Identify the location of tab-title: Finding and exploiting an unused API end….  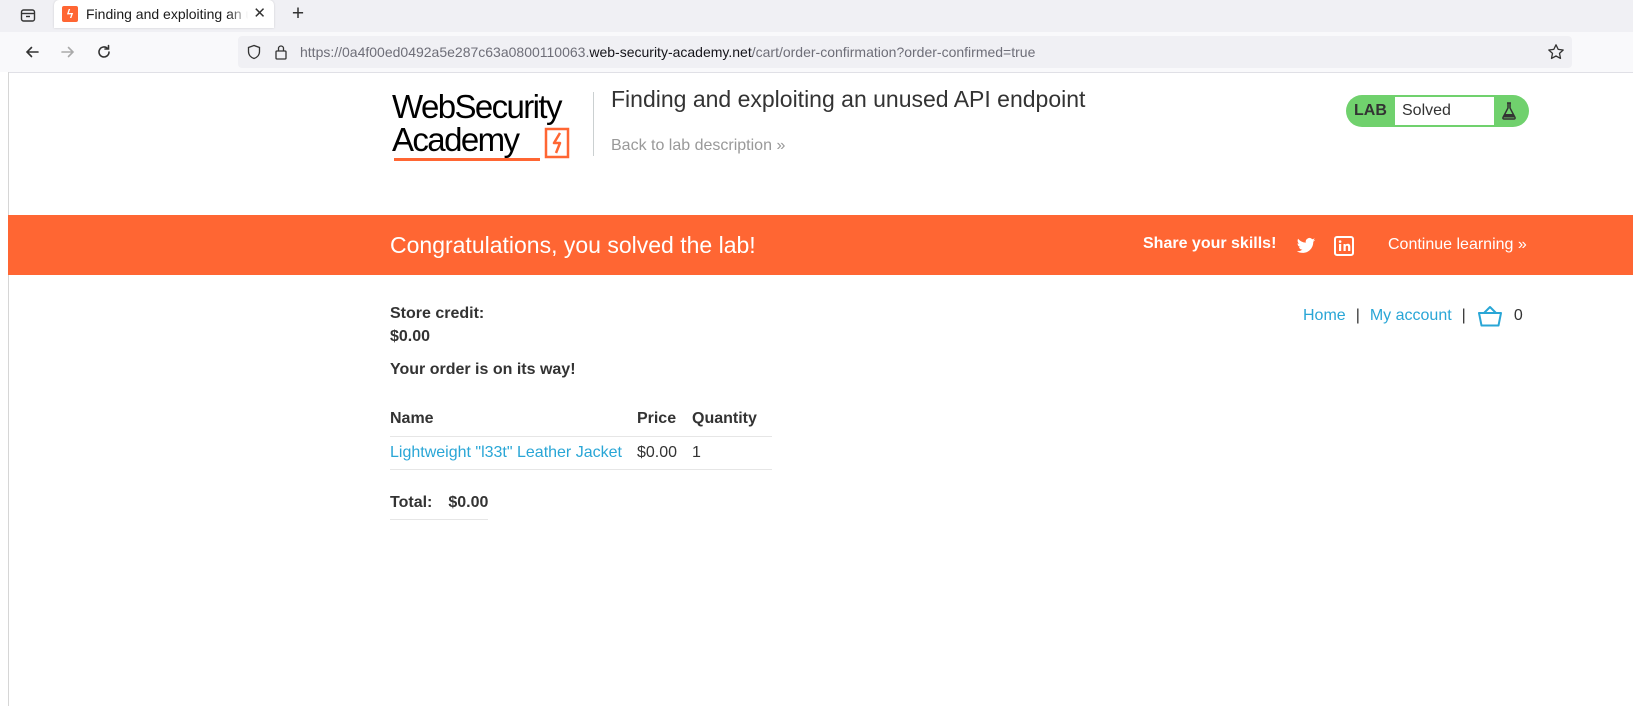
(167, 14).